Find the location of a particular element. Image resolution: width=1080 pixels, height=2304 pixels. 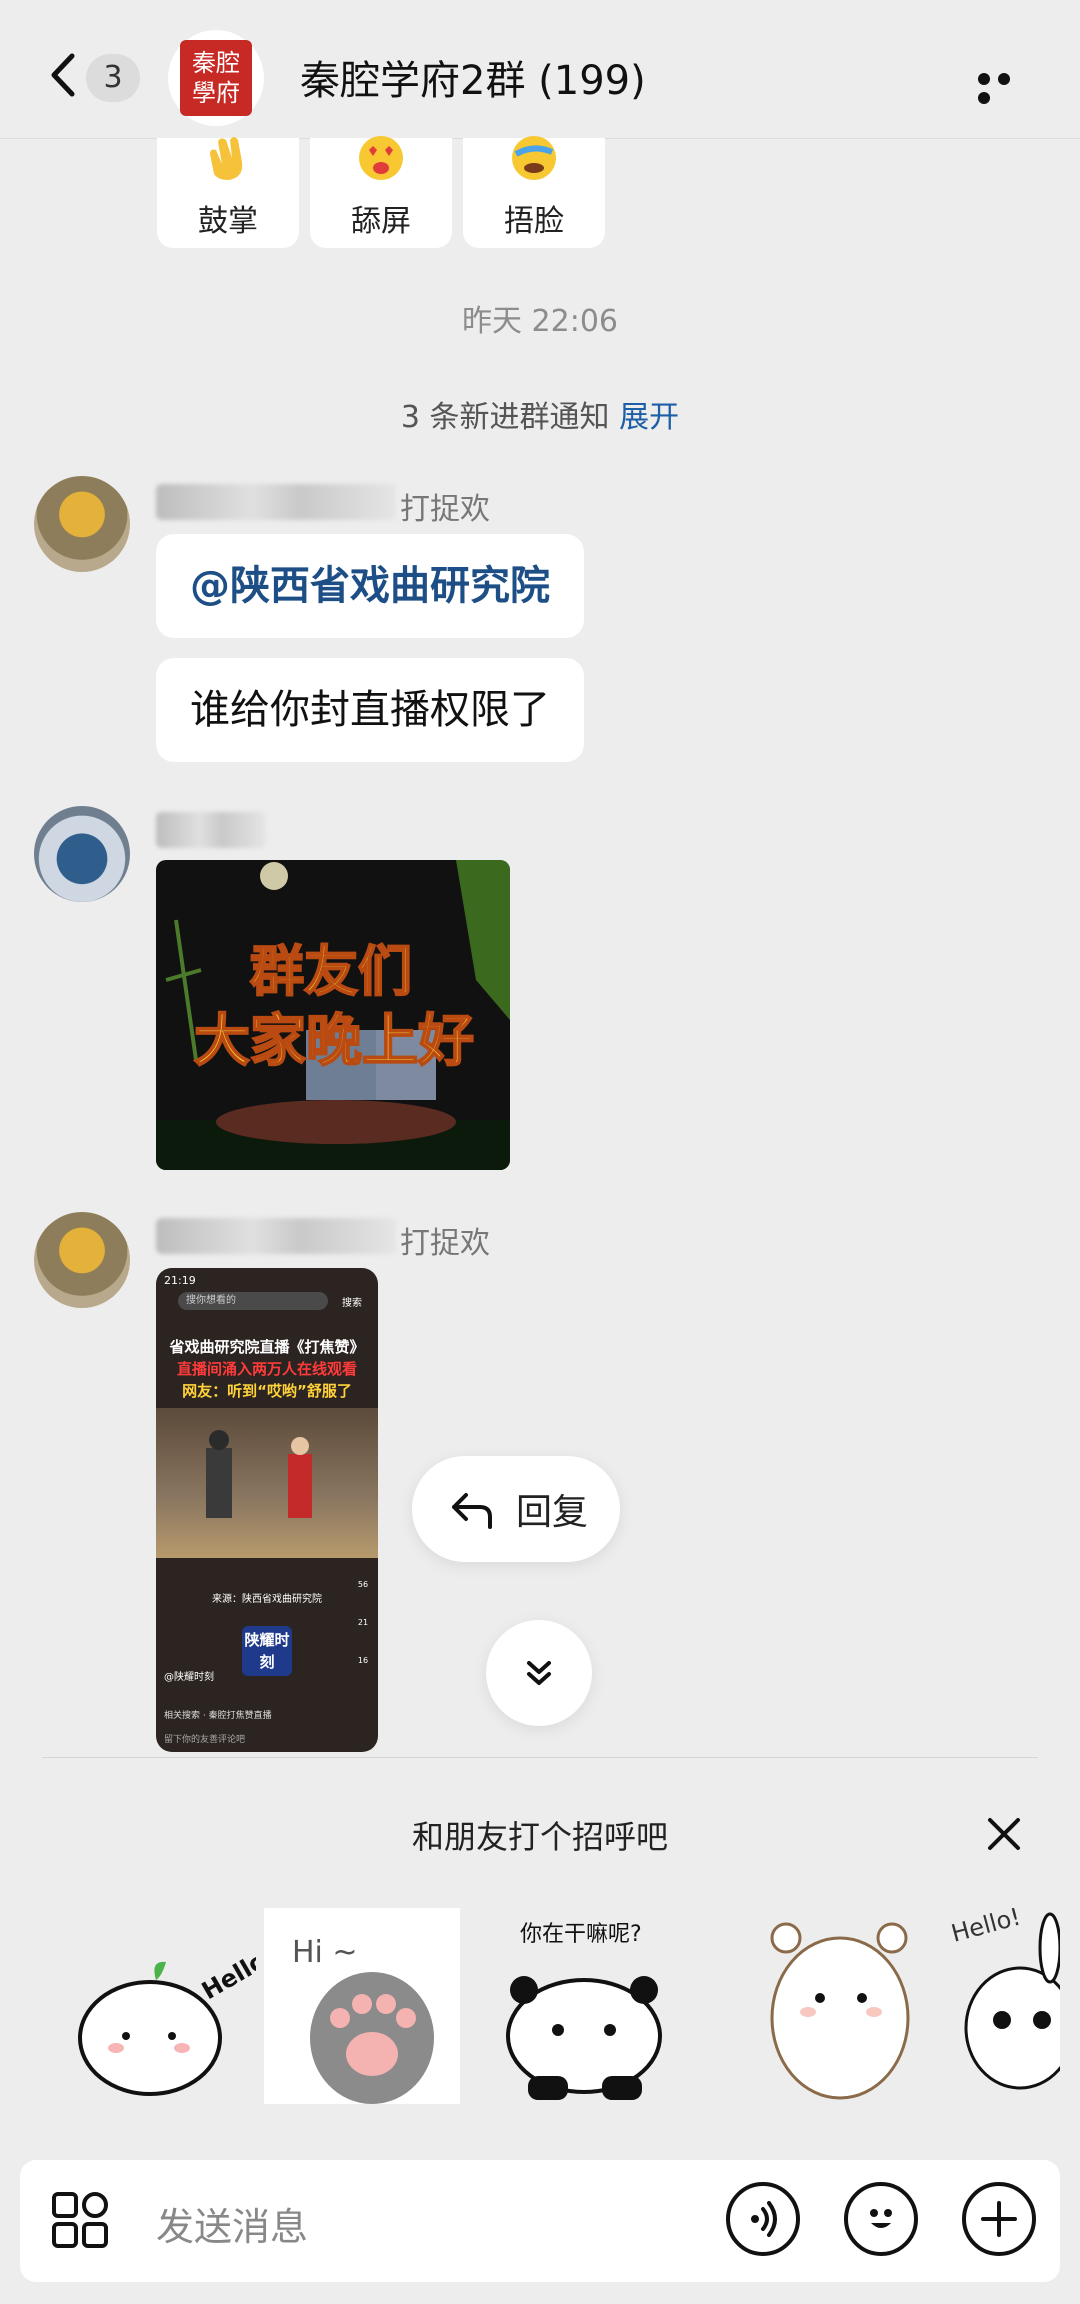

headline-1: 省戏曲研究院直播《打焦赞》 is located at coordinates (267, 1347).